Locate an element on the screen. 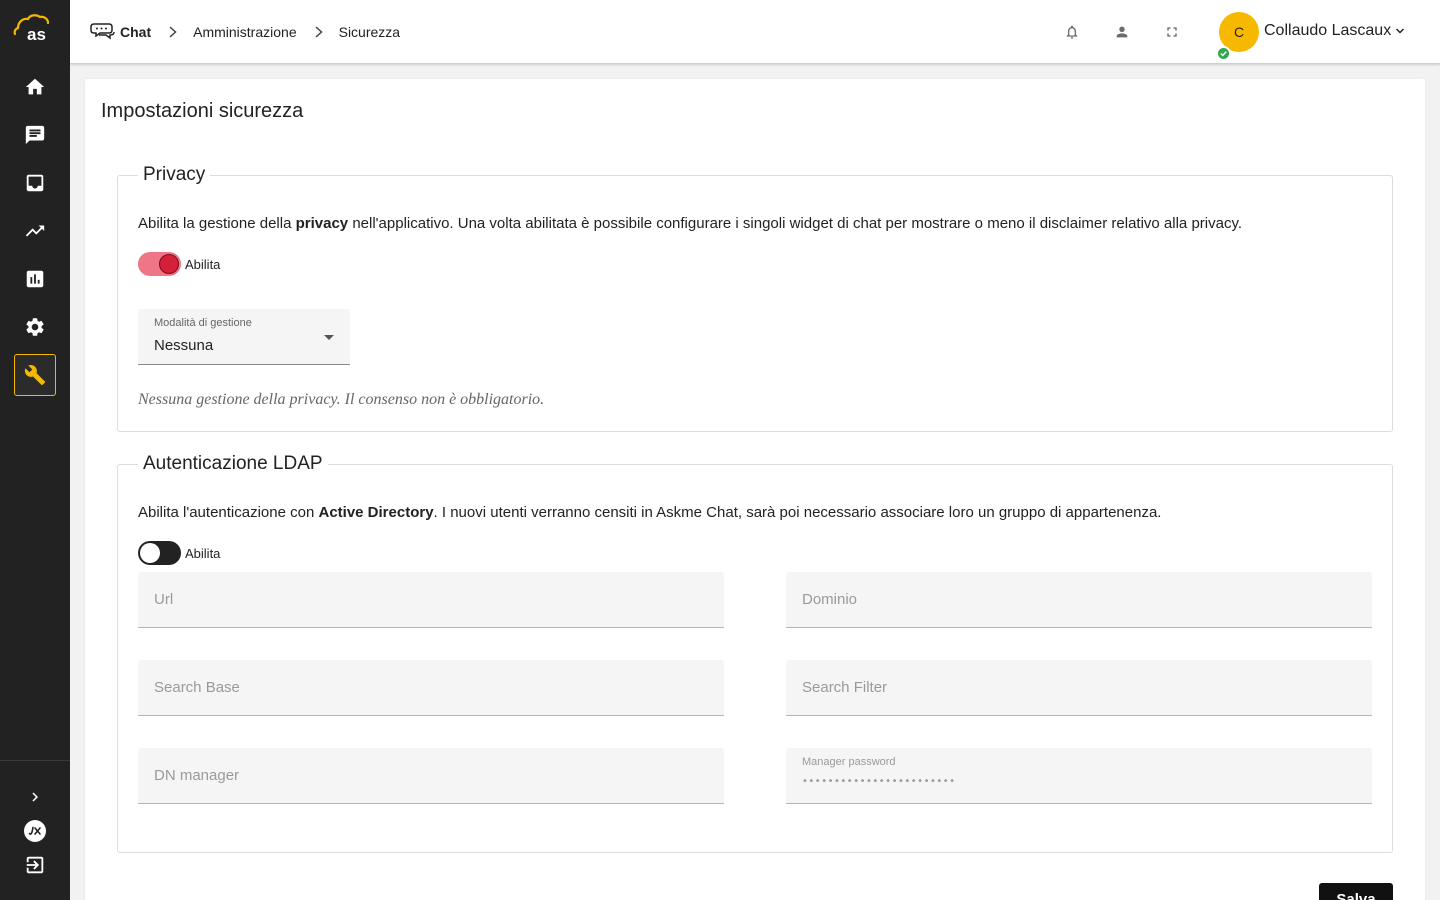  nav-admin is located at coordinates (35, 375).